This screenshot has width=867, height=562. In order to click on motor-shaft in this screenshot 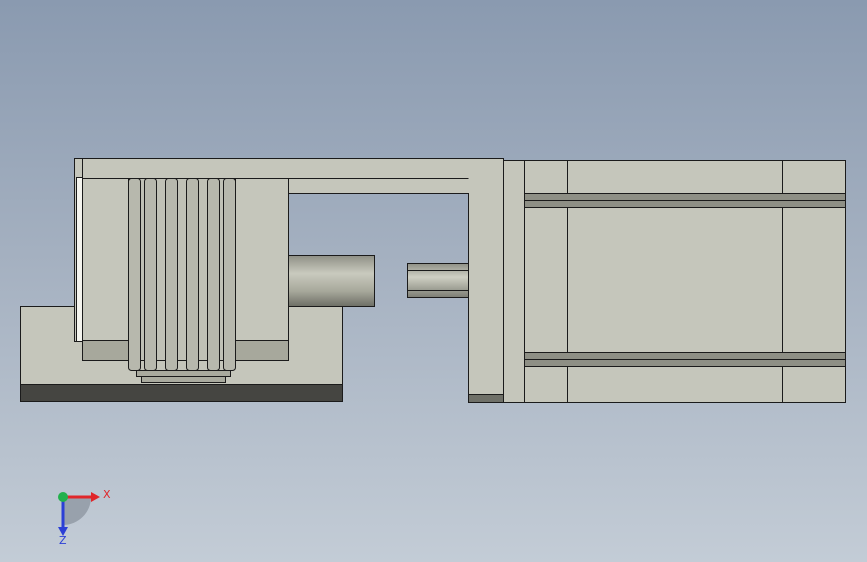, I will do `click(438, 280)`.